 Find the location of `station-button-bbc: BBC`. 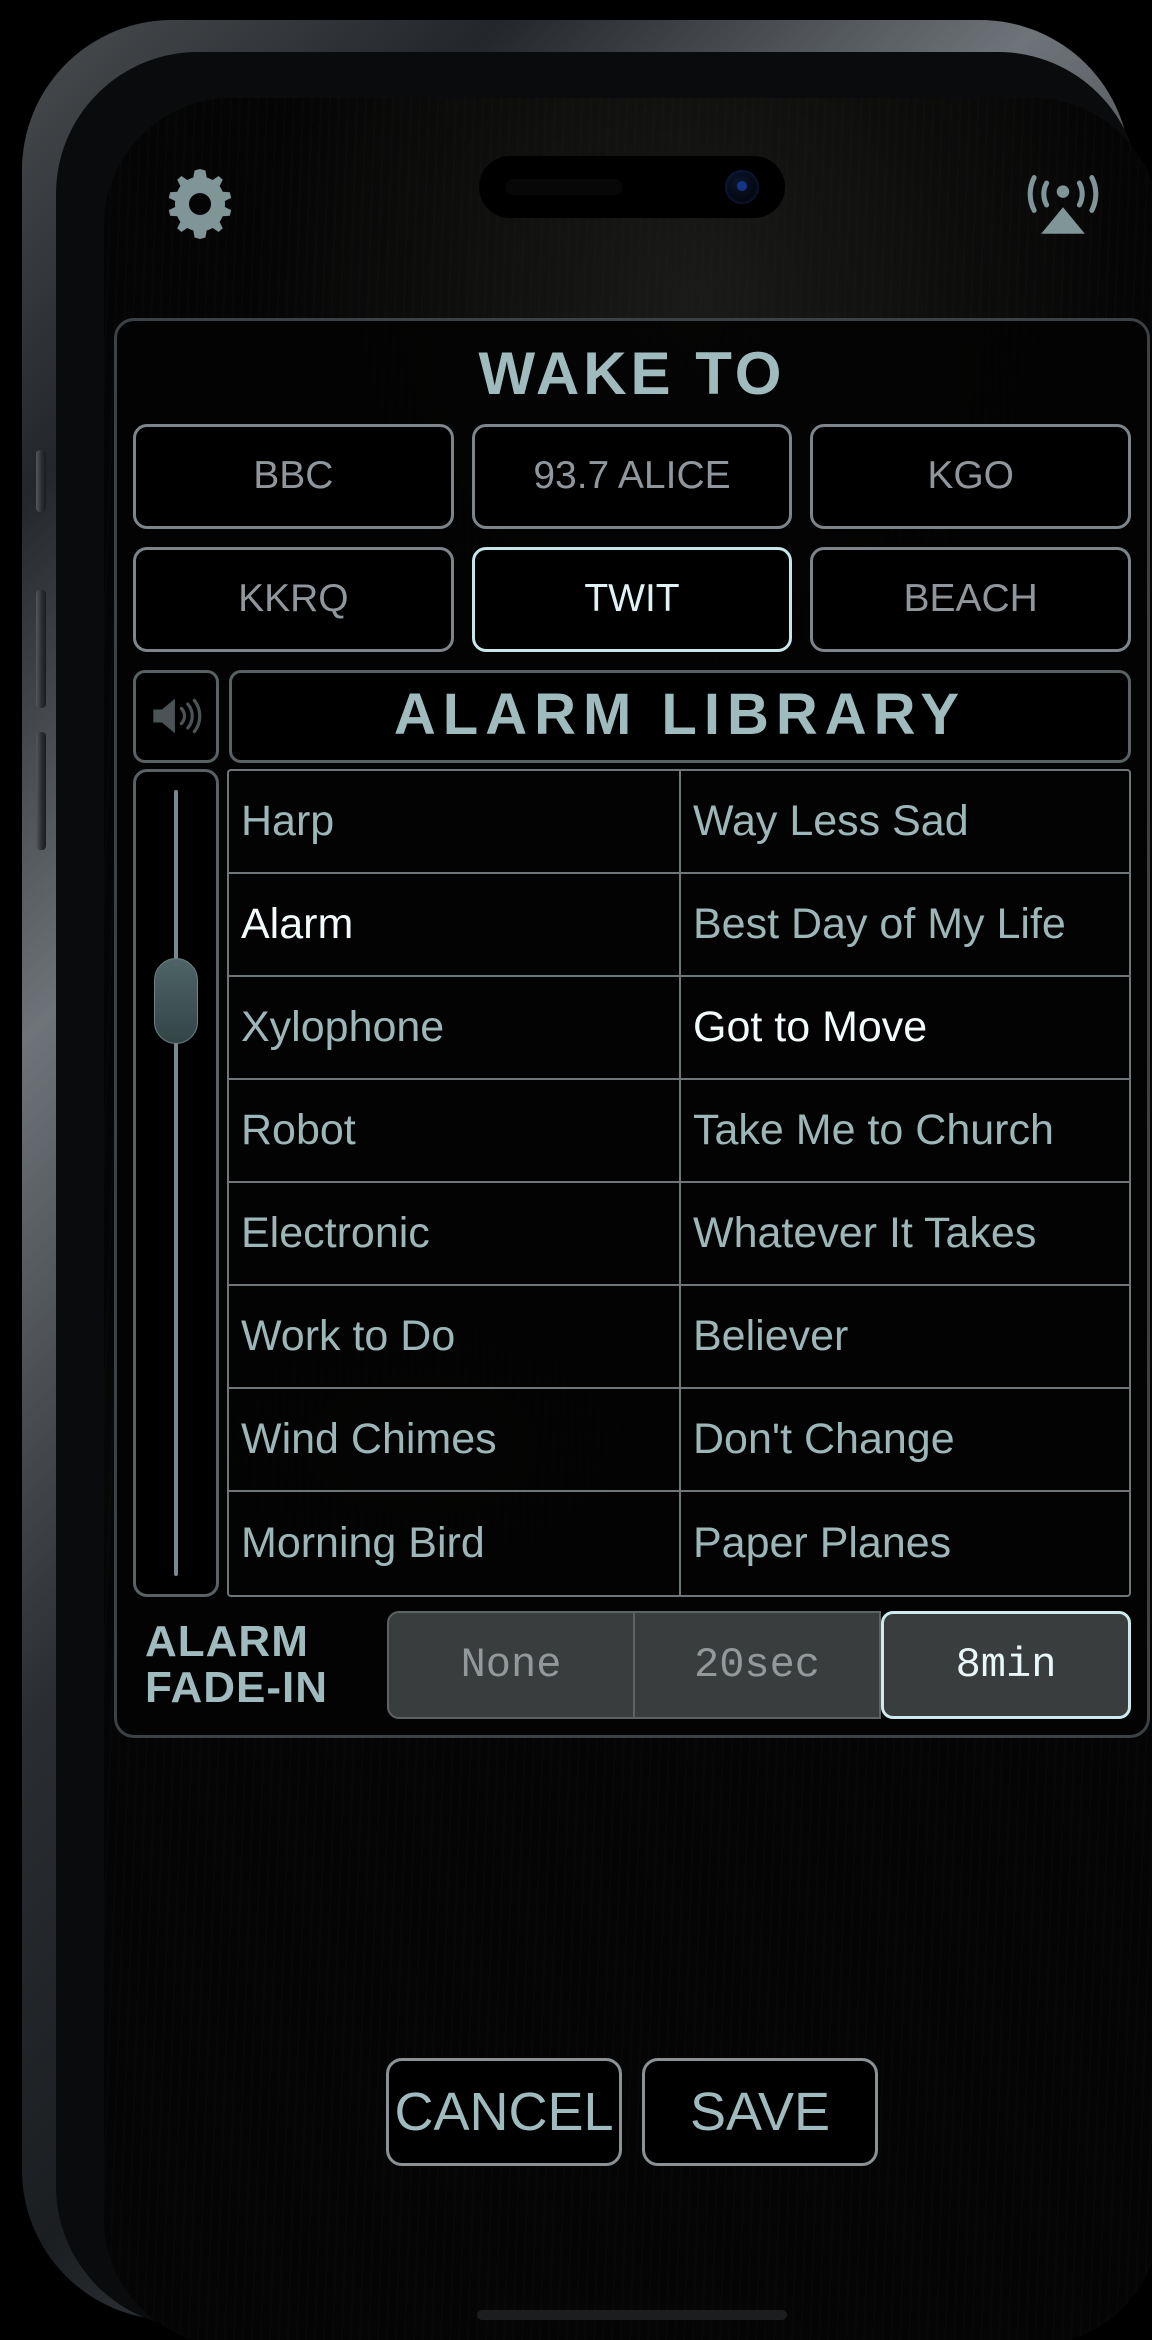

station-button-bbc: BBC is located at coordinates (293, 476).